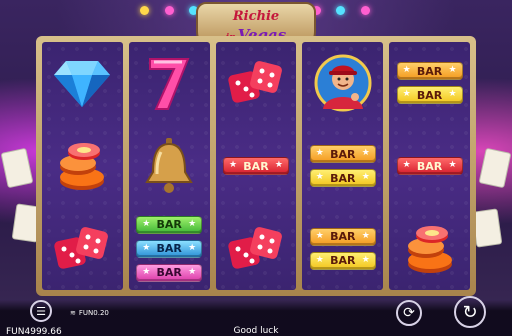 This screenshot has height=336, width=512. I want to click on menu-icon: ☰, so click(41, 311).